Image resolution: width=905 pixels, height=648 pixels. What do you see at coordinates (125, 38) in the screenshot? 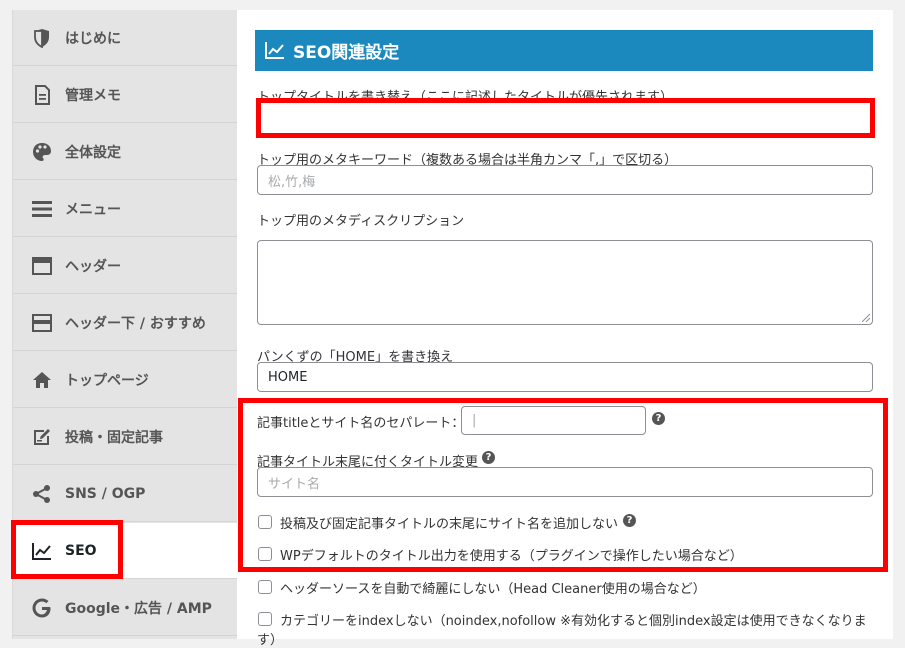
I see `sidebar-item-intro: はじめに` at bounding box center [125, 38].